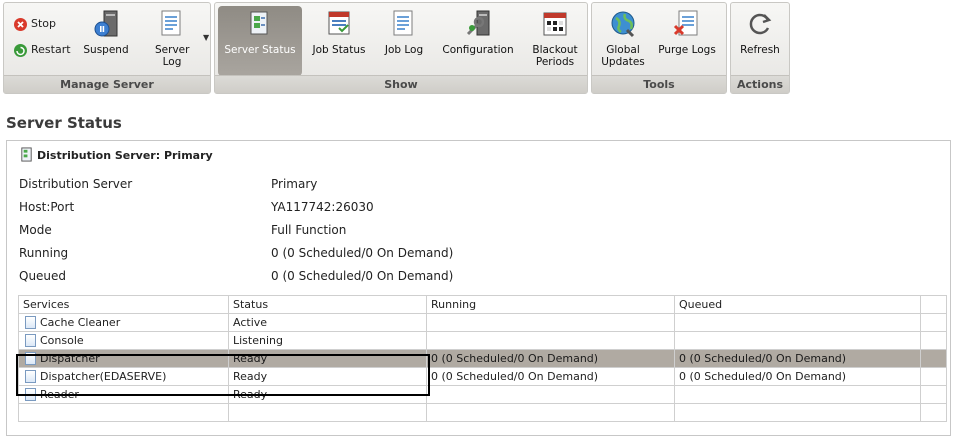 This screenshot has width=959, height=444. What do you see at coordinates (404, 41) in the screenshot?
I see `job-log-button: Job Log` at bounding box center [404, 41].